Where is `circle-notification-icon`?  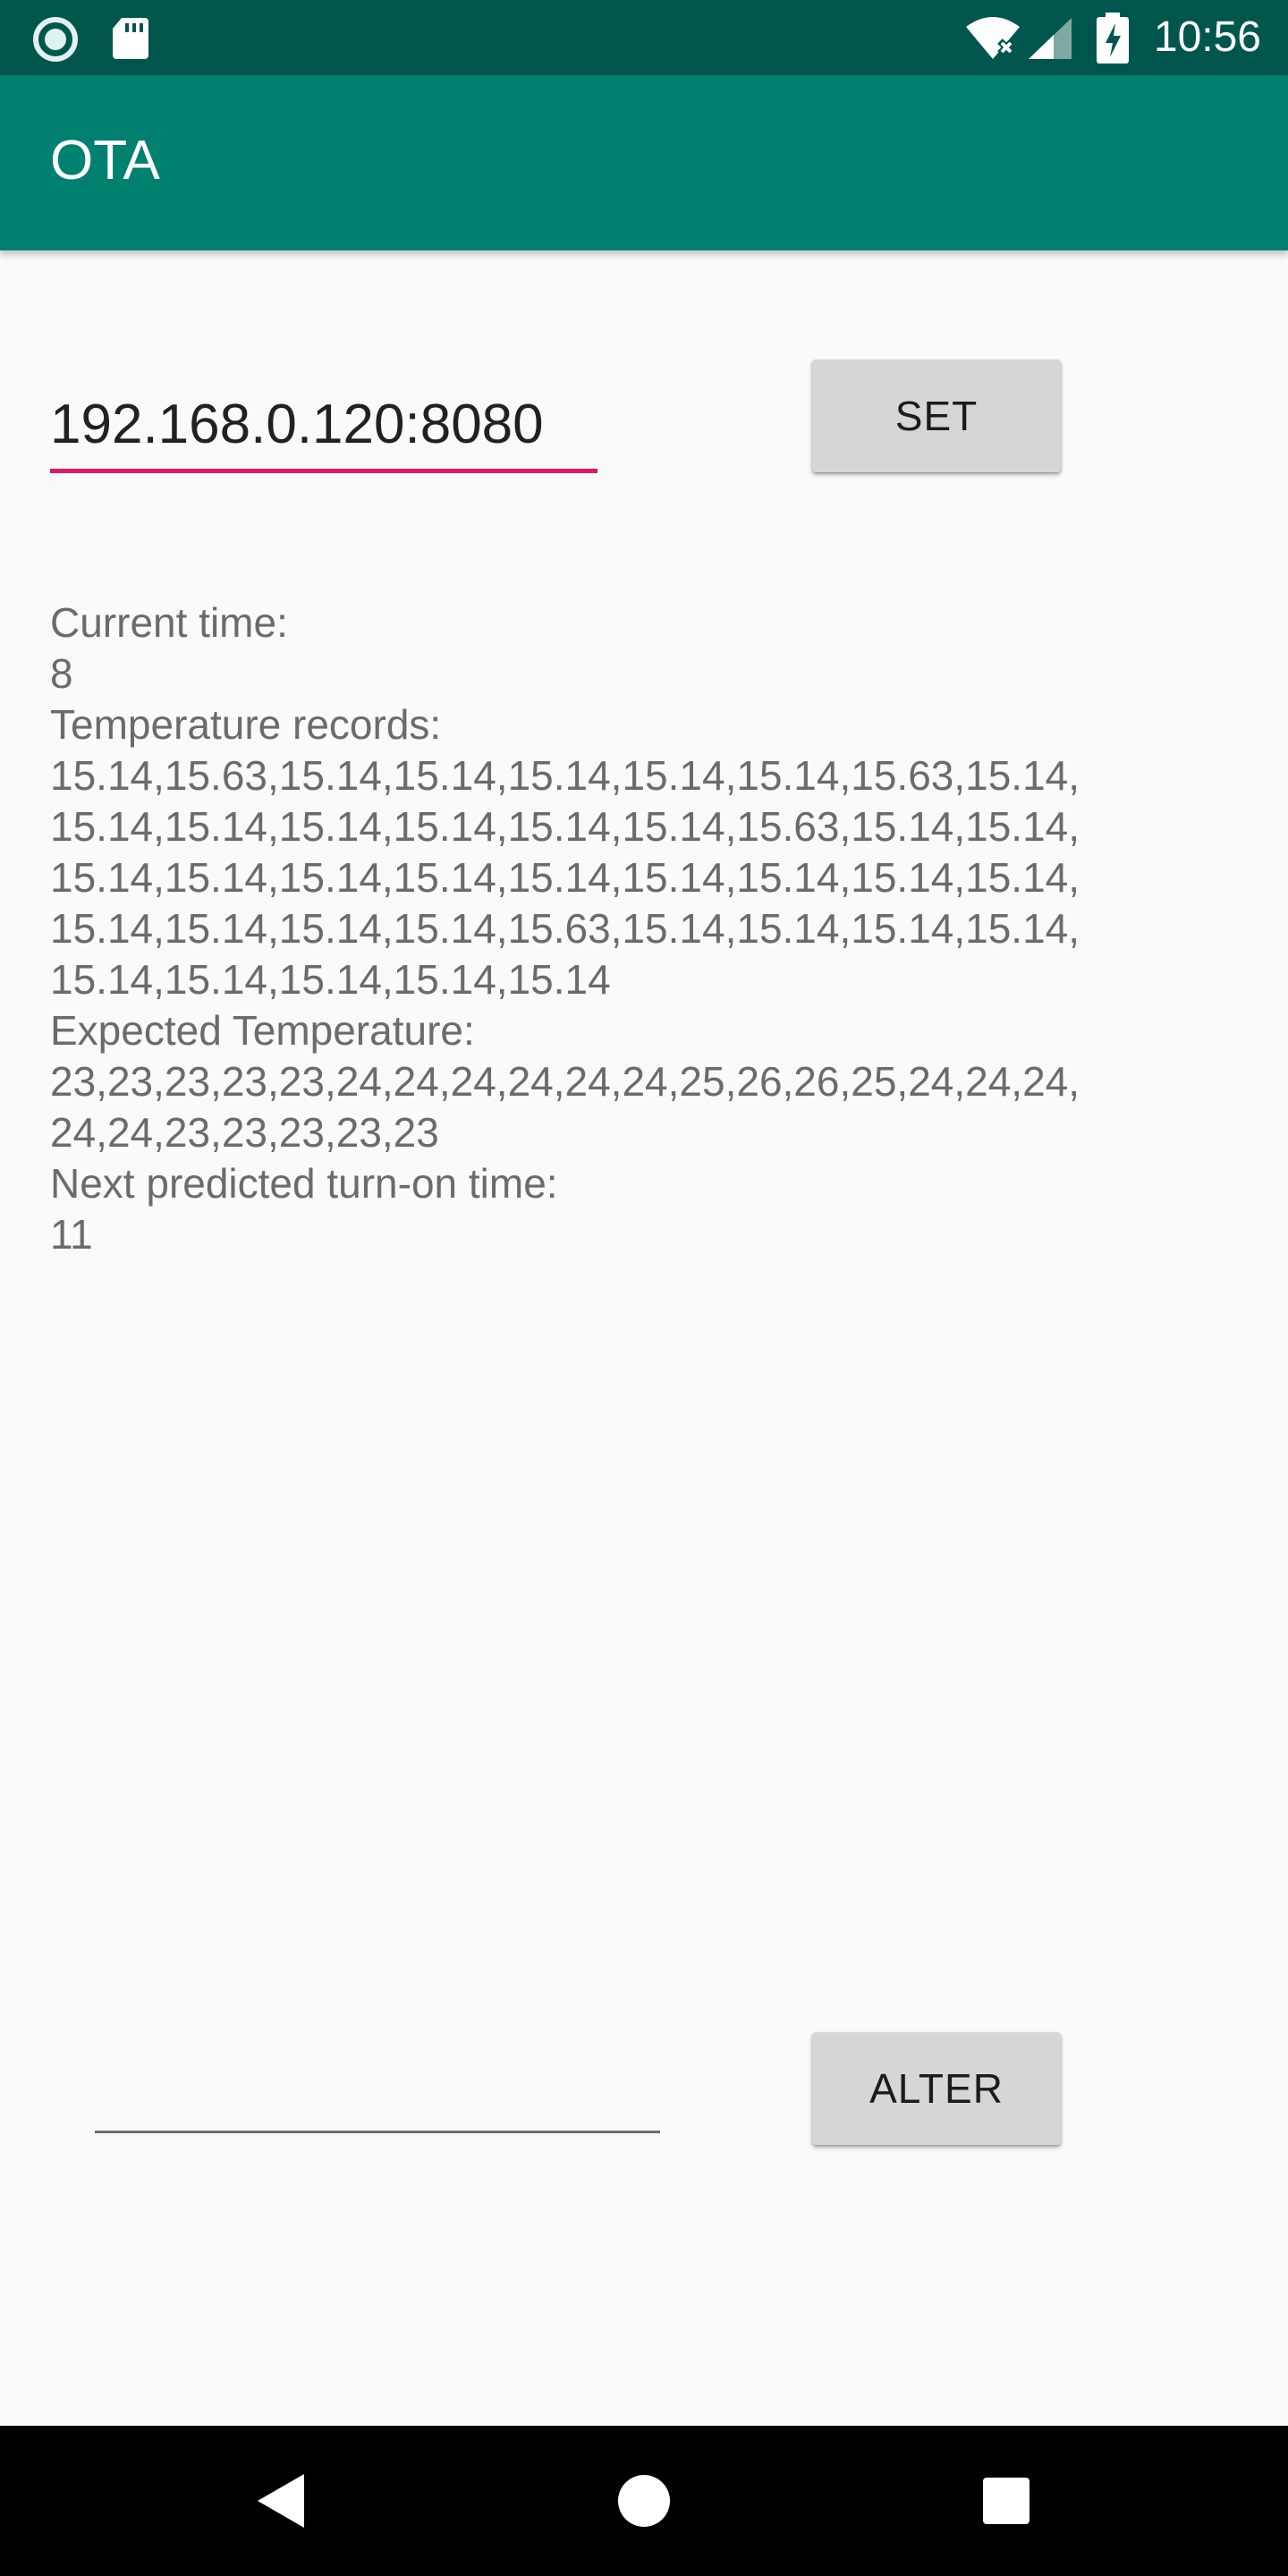
circle-notification-icon is located at coordinates (55, 41).